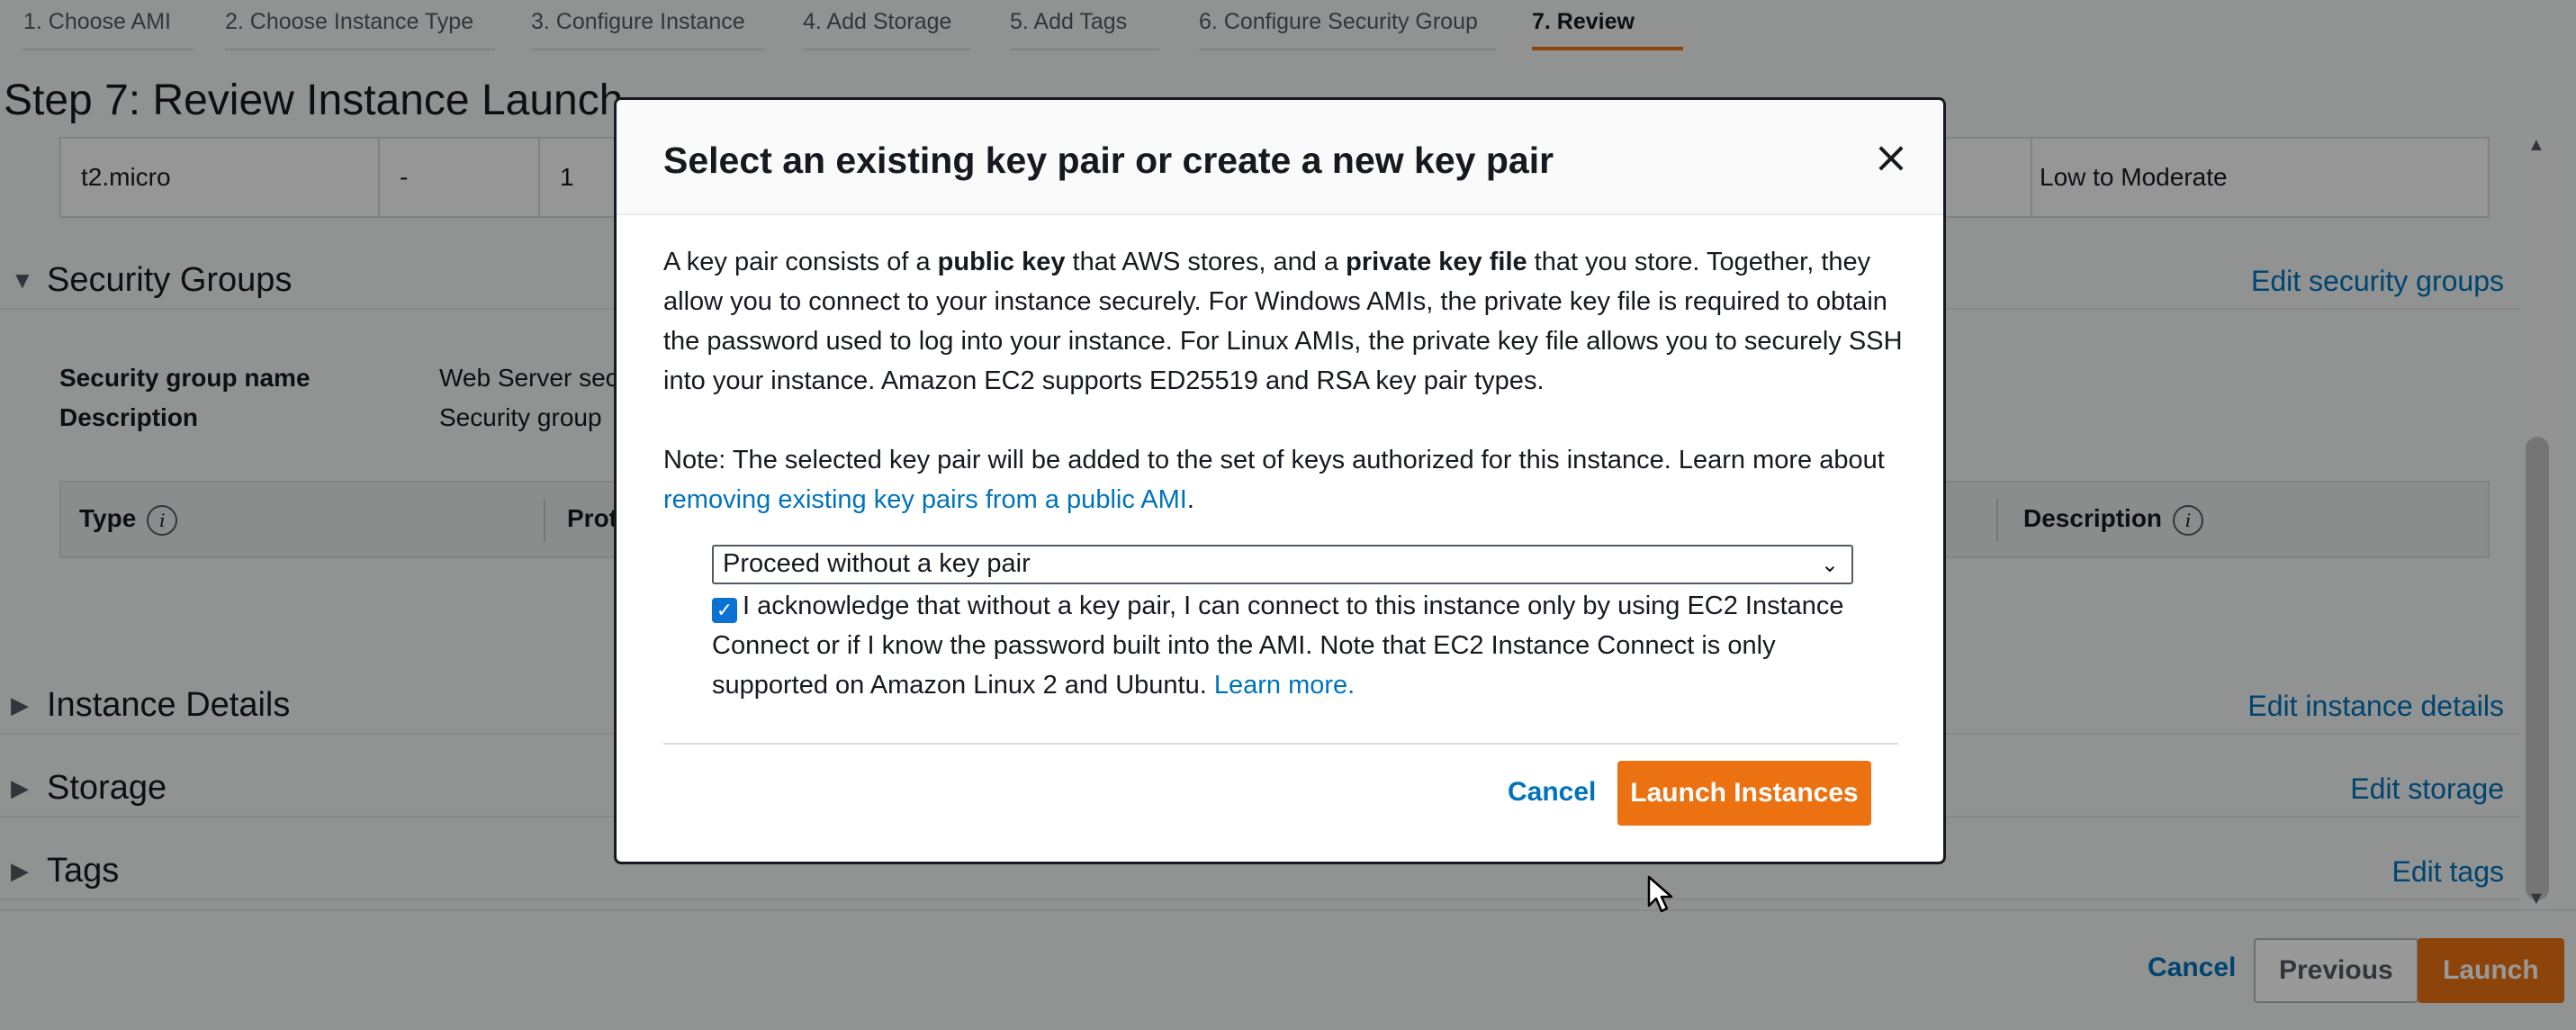  Describe the element at coordinates (1282, 564) in the screenshot. I see `key-pair-option-select: Proceed without a key pair ⌄` at that location.